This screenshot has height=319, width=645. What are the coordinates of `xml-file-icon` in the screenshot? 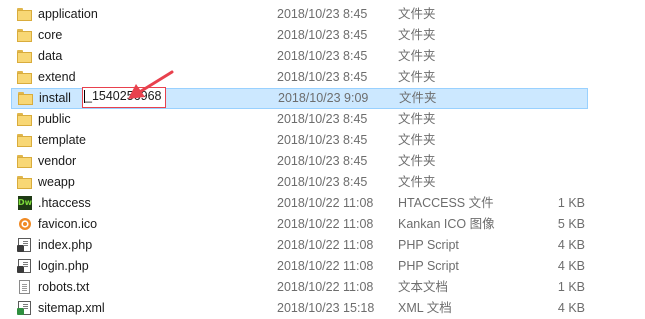 It's located at (25, 308).